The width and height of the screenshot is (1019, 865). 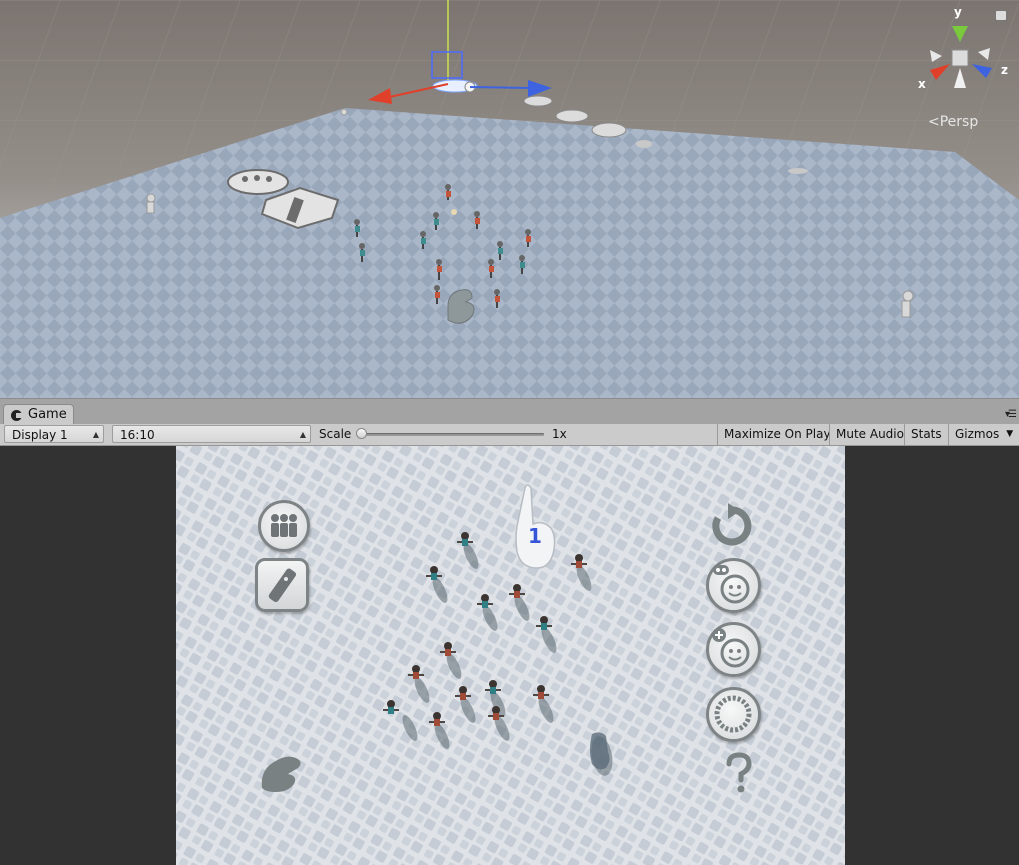 What do you see at coordinates (211, 434) in the screenshot?
I see `aspect-dropdown: 16:10 ▲` at bounding box center [211, 434].